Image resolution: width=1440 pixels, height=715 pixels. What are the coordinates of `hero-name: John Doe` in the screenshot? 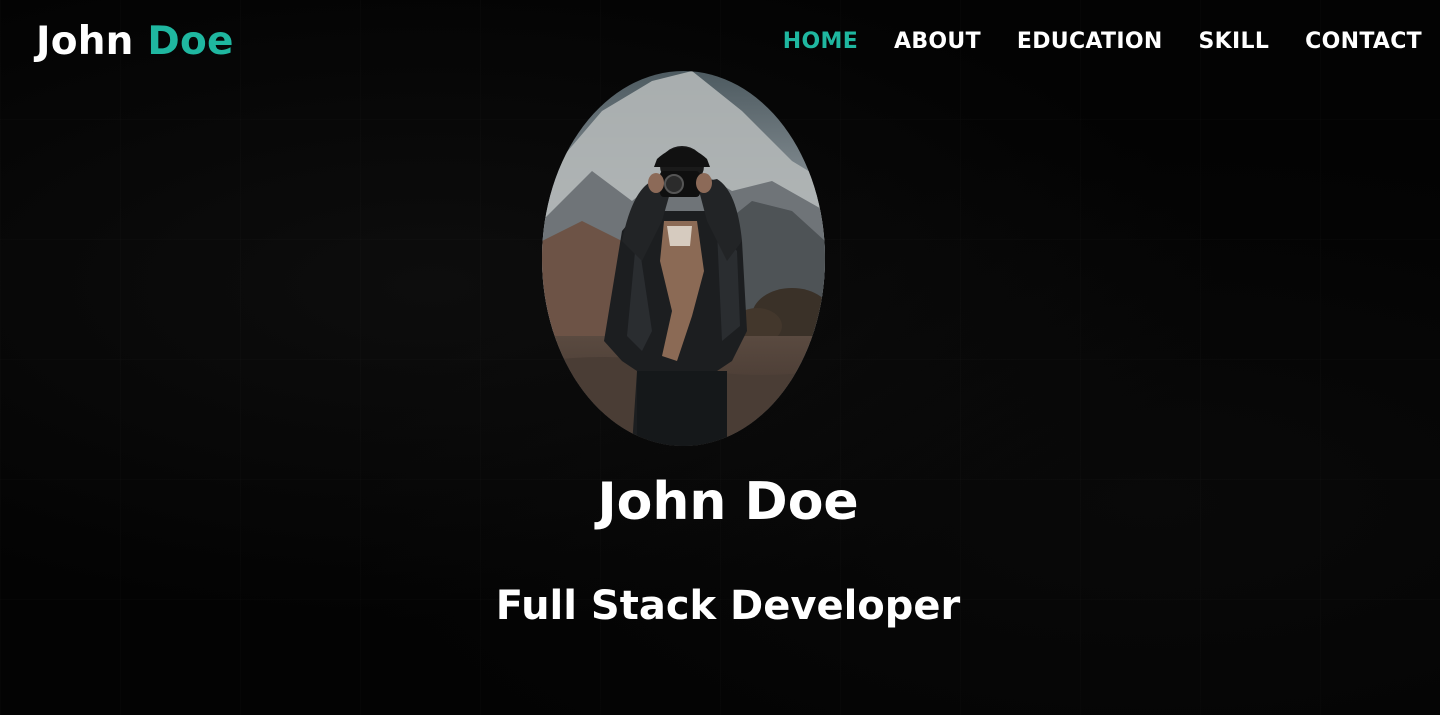 It's located at (728, 502).